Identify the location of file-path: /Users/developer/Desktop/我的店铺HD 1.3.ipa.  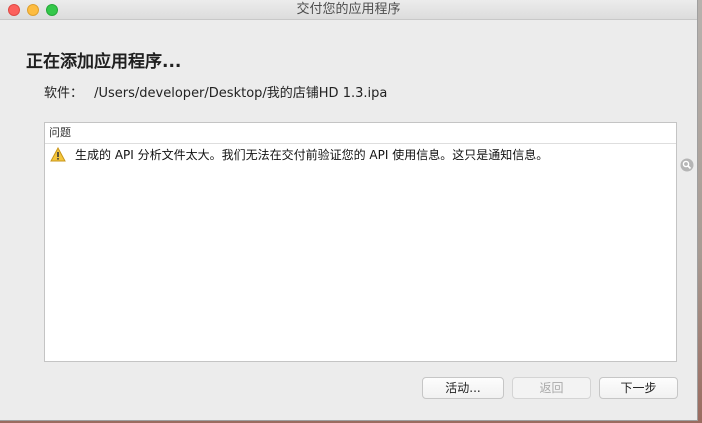
(241, 93).